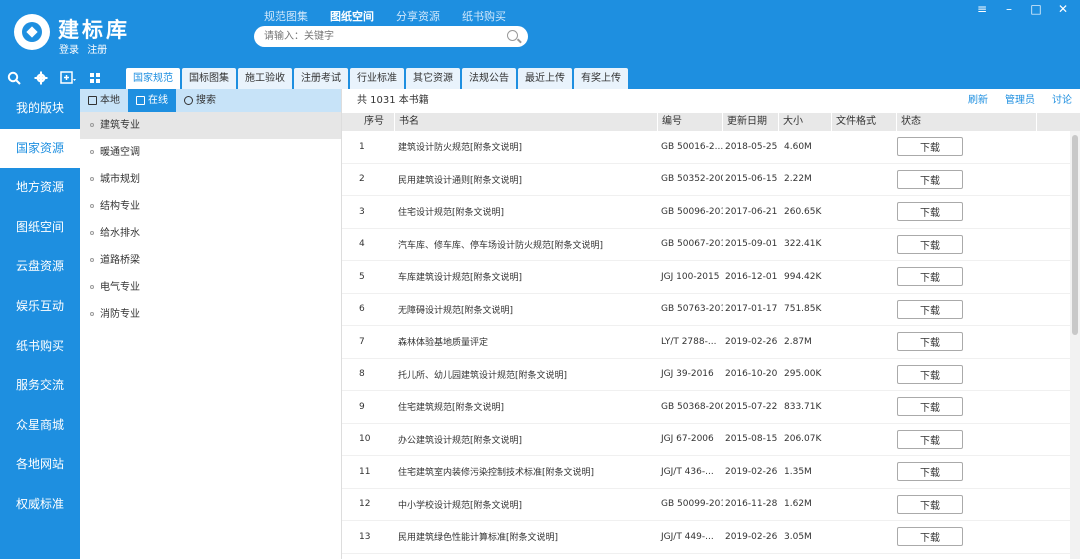 The width and height of the screenshot is (1080, 559). I want to click on book-name: 住宅设计规范[附条文说明], so click(451, 213).